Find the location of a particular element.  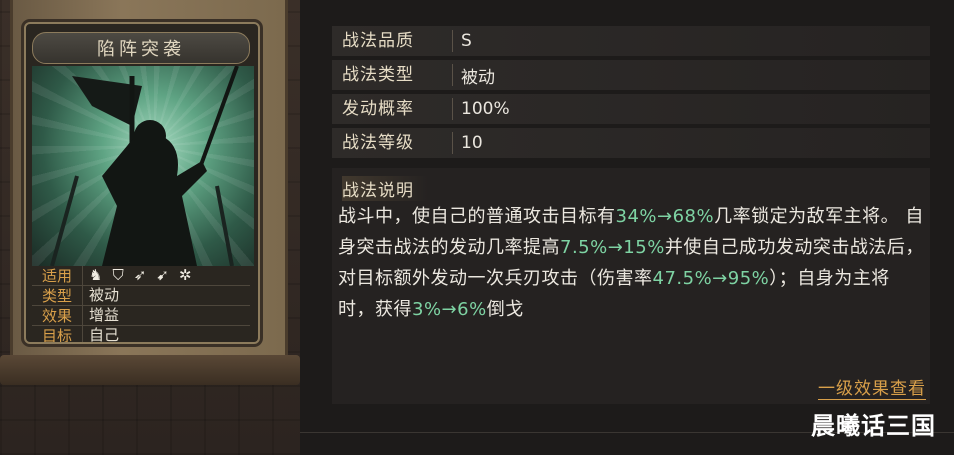

stat-value: 被动 is located at coordinates (166, 295).